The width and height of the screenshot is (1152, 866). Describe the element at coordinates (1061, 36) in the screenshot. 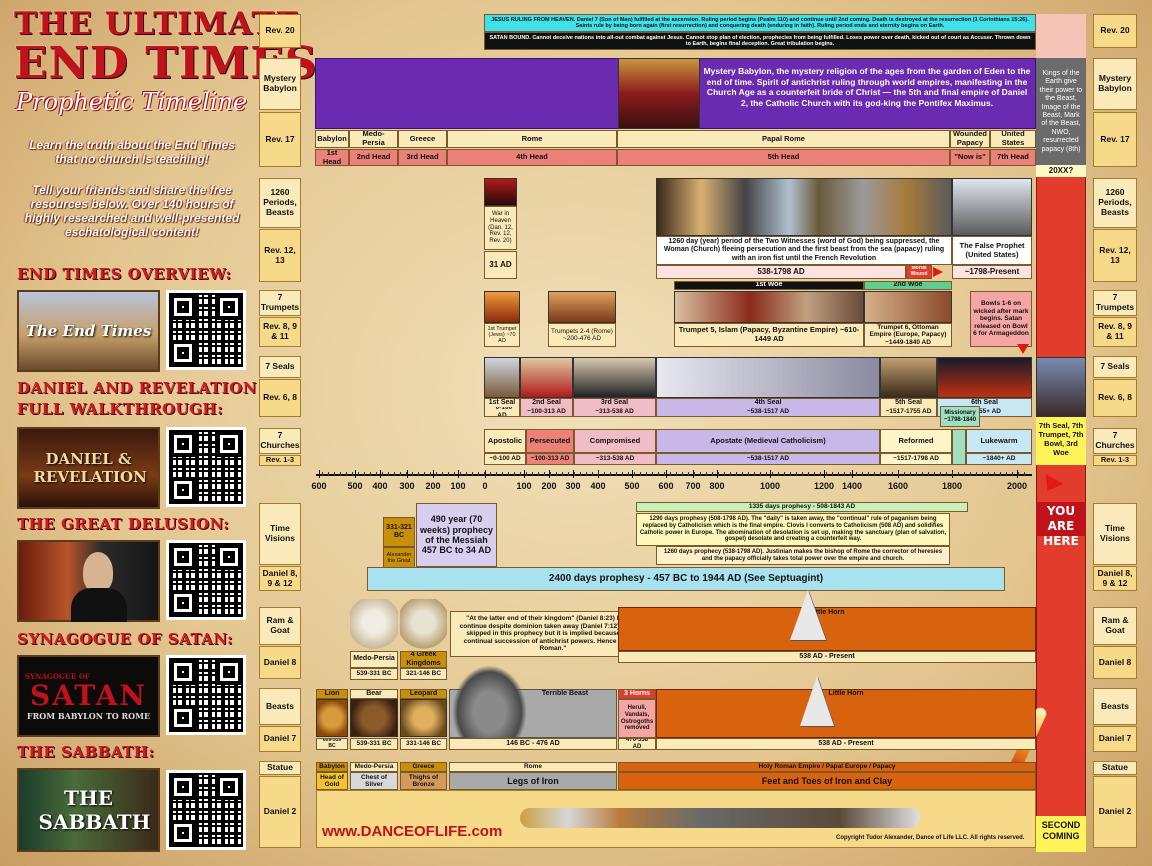

I see `red-column-top-cell` at that location.